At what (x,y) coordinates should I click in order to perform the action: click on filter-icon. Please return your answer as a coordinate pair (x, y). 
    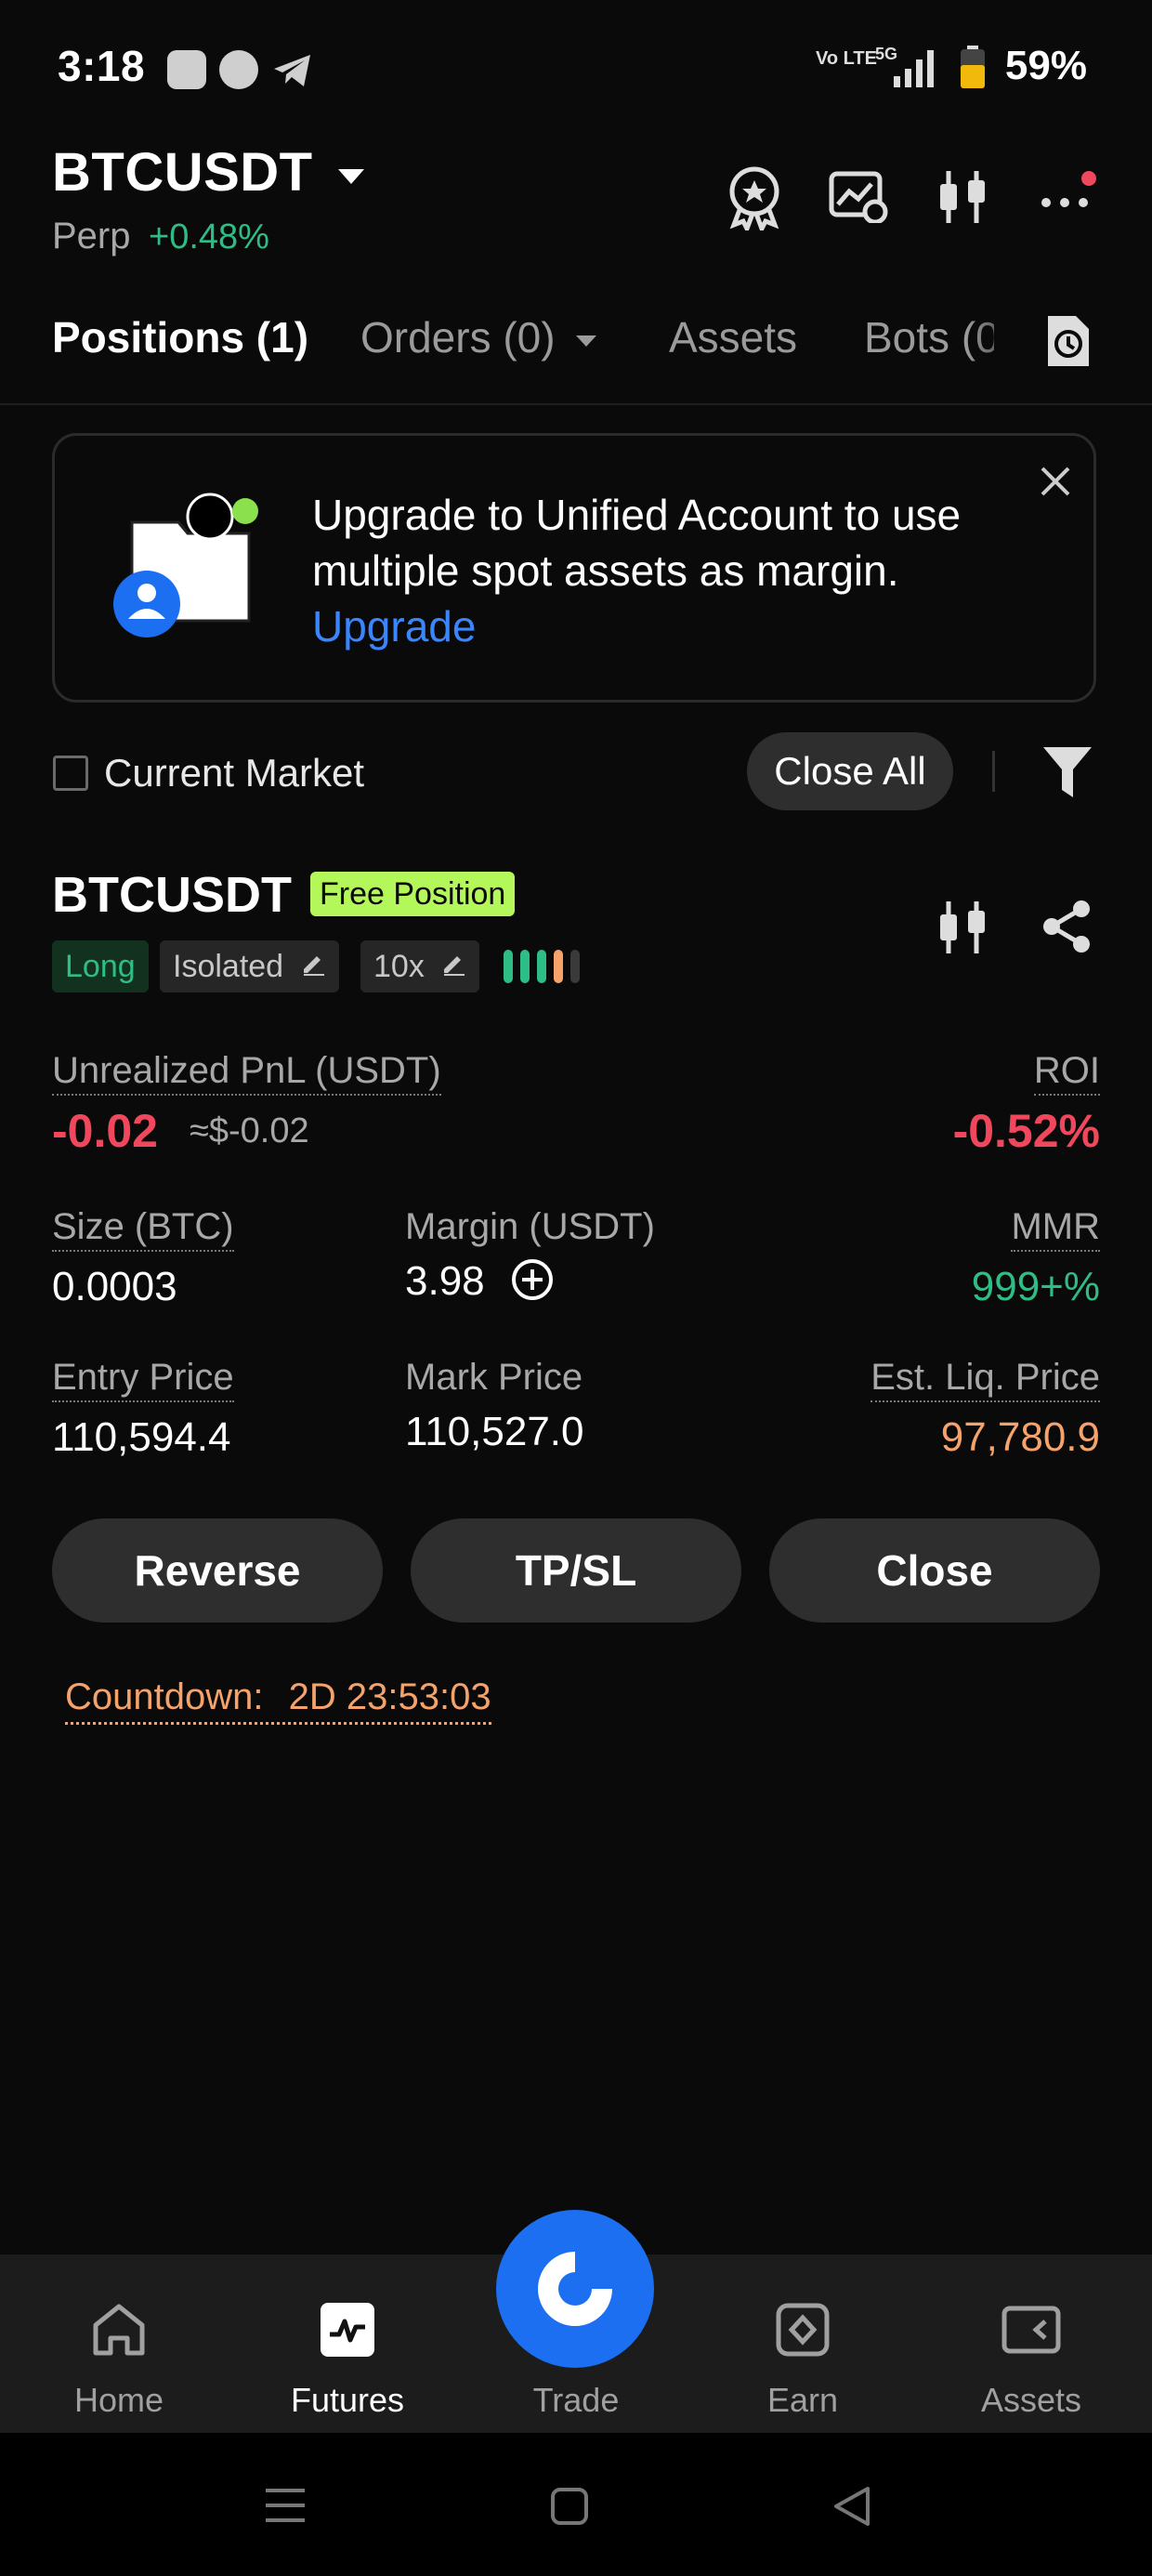
    Looking at the image, I should click on (1067, 772).